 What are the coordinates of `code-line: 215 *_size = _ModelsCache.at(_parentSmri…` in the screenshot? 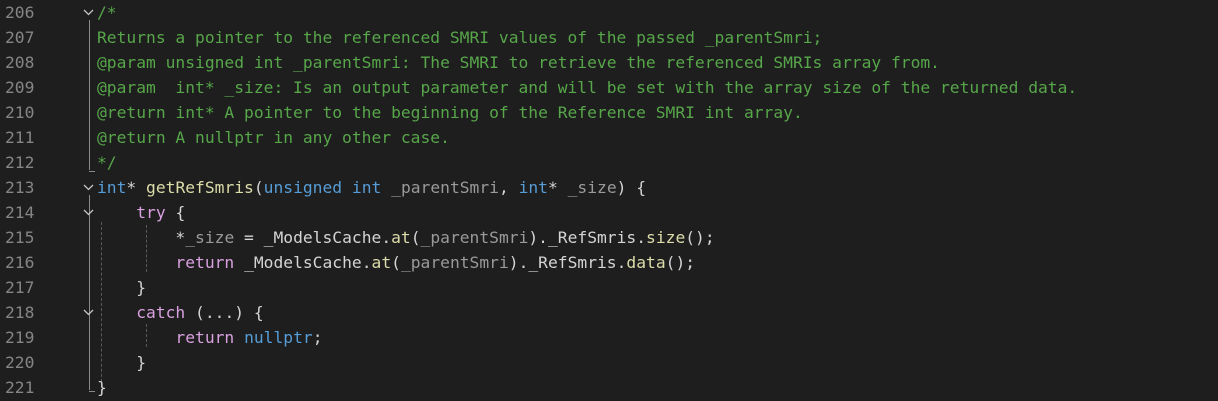 It's located at (609, 237).